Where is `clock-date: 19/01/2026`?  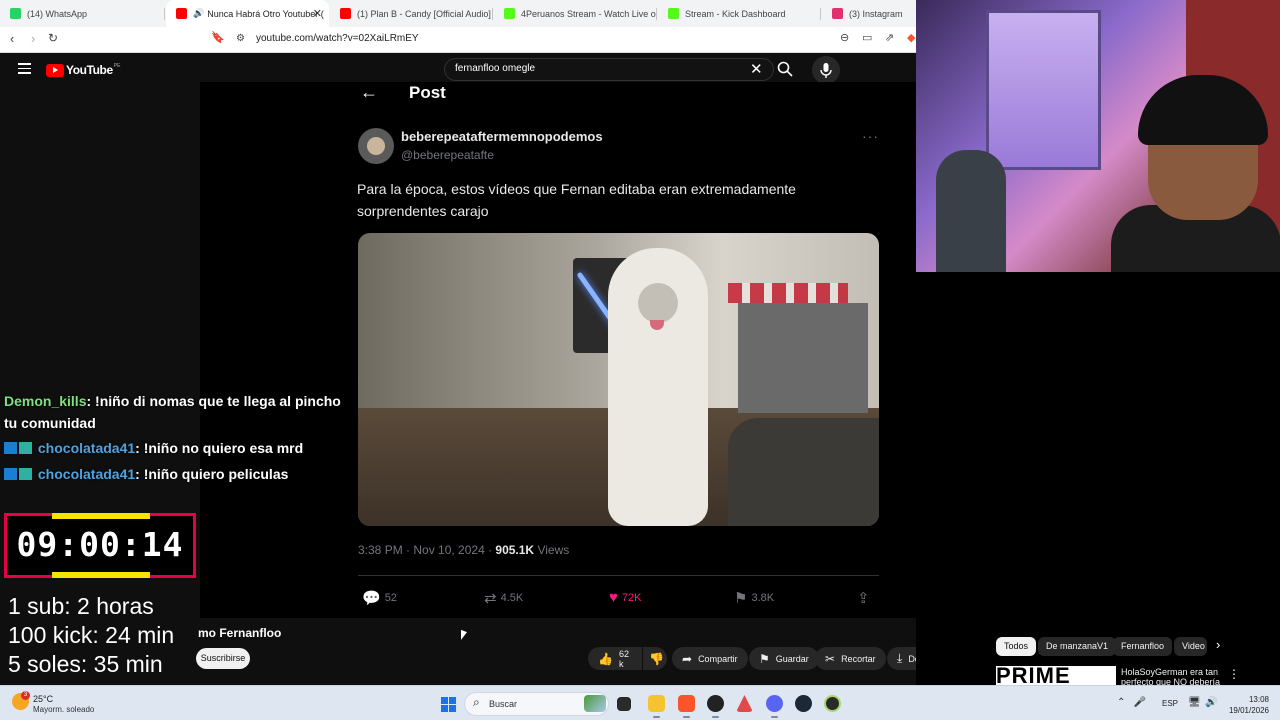
clock-date: 19/01/2026 is located at coordinates (1248, 710).